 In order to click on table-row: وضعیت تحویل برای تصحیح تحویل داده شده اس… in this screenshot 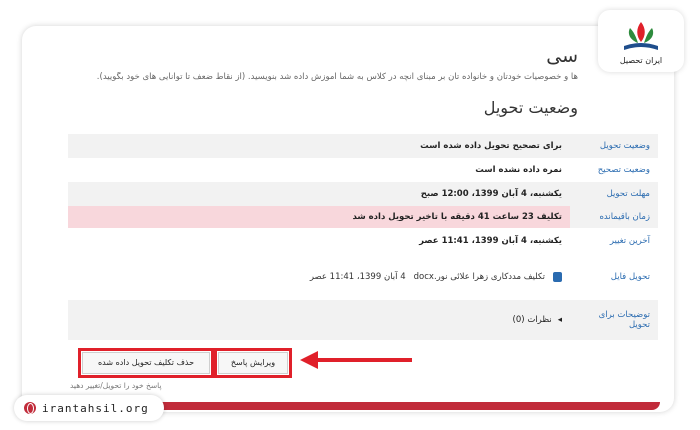, I will do `click(363, 146)`.